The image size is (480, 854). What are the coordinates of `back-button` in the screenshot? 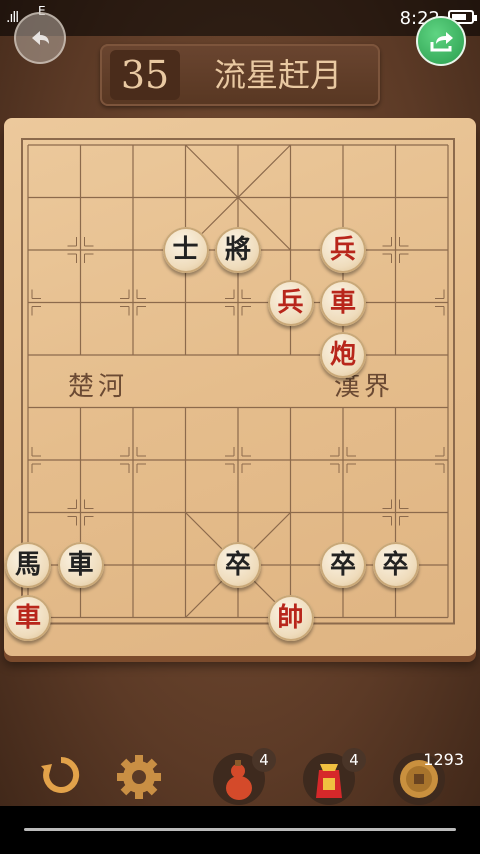 It's located at (40, 38).